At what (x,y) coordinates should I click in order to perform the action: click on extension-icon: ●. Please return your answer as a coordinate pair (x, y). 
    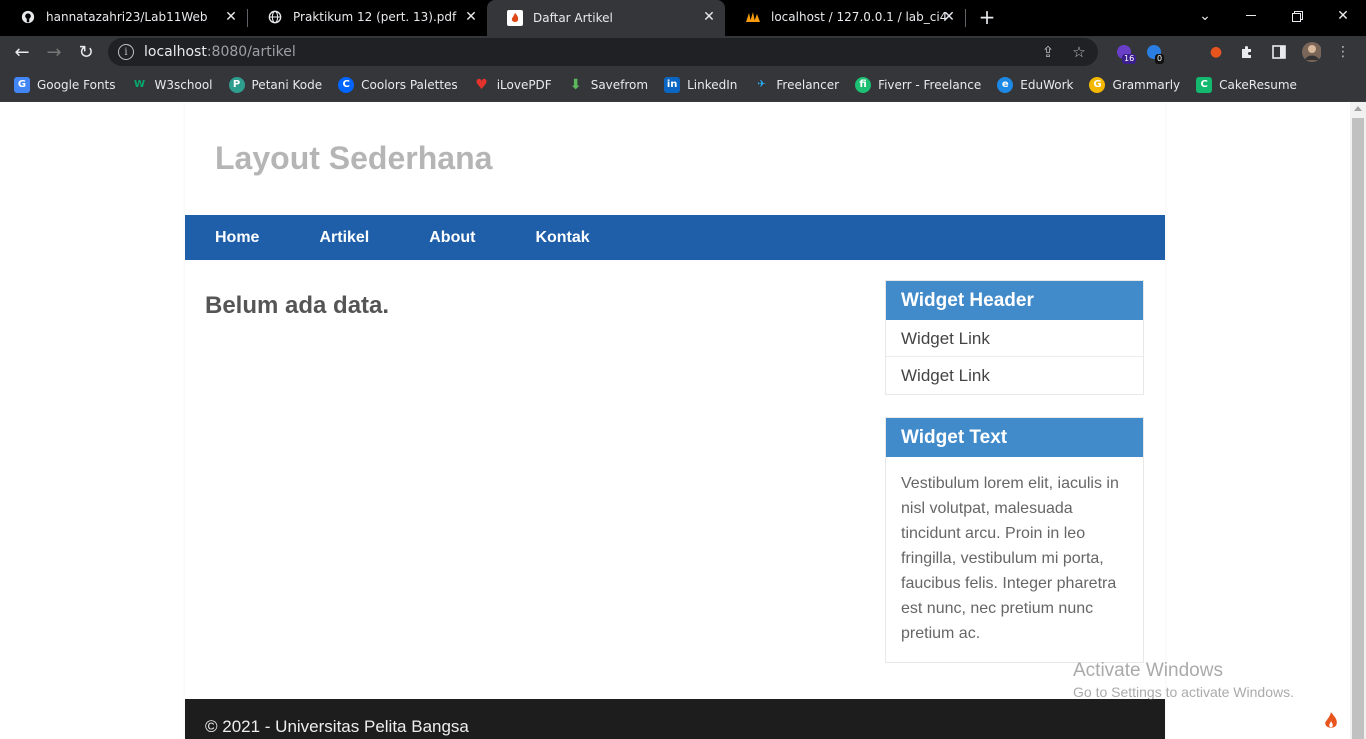
    Looking at the image, I should click on (1216, 52).